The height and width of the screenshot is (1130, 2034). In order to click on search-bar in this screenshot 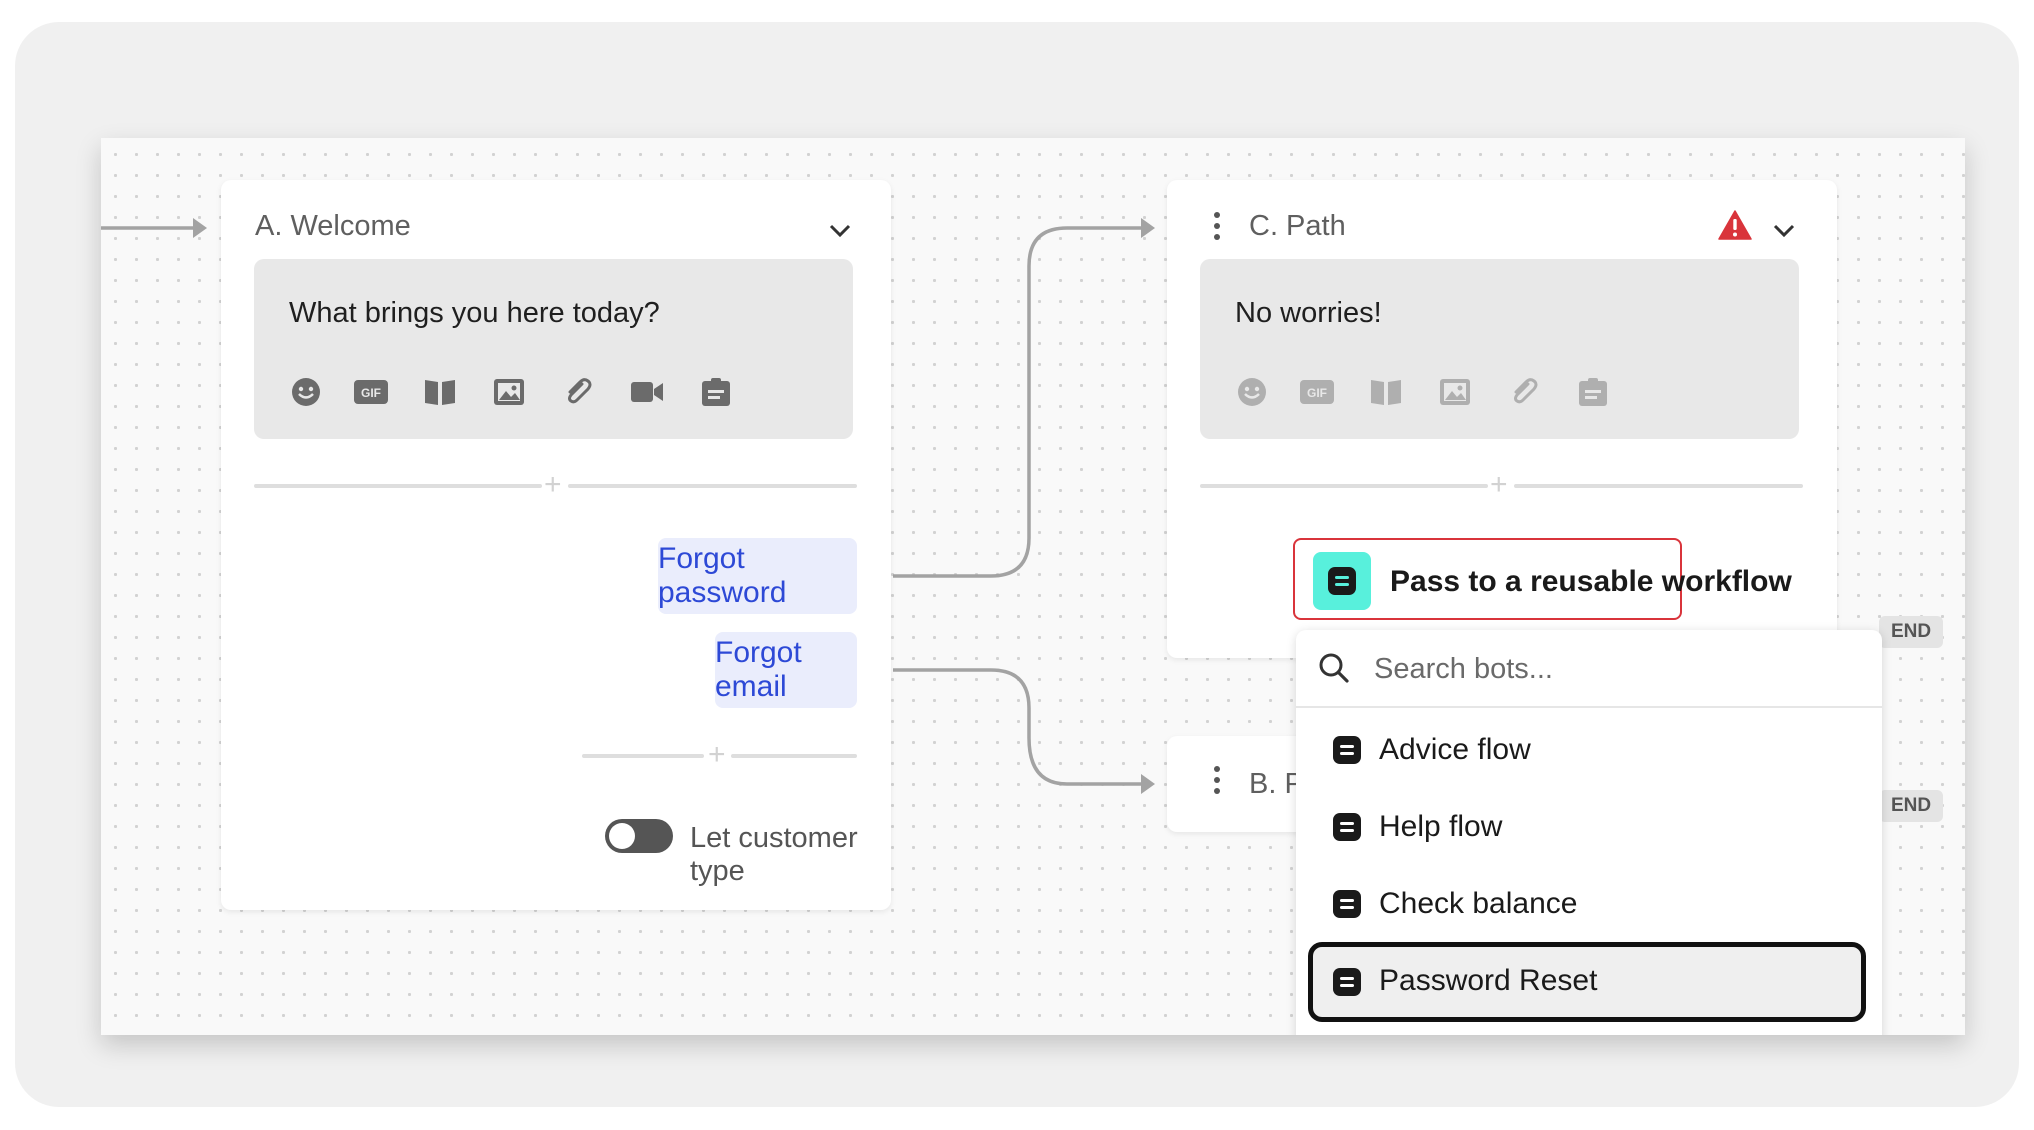, I will do `click(1589, 669)`.